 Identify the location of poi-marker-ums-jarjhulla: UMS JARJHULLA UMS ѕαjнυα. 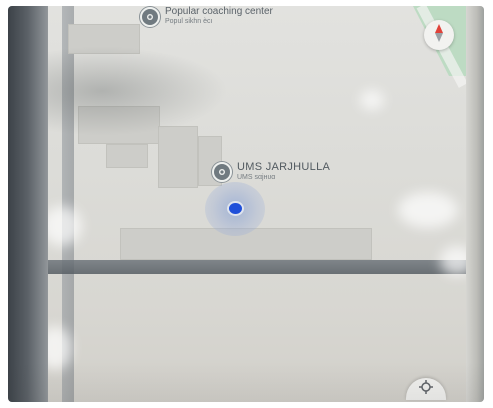
(271, 171).